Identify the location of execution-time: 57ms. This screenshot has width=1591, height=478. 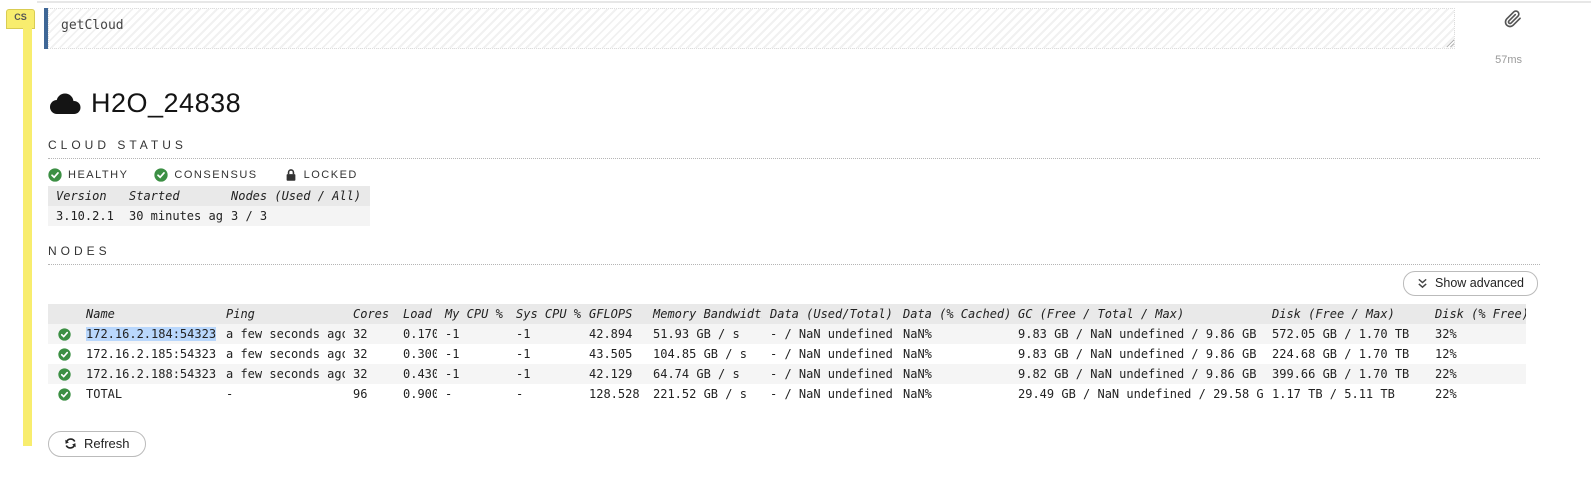
(1508, 60).